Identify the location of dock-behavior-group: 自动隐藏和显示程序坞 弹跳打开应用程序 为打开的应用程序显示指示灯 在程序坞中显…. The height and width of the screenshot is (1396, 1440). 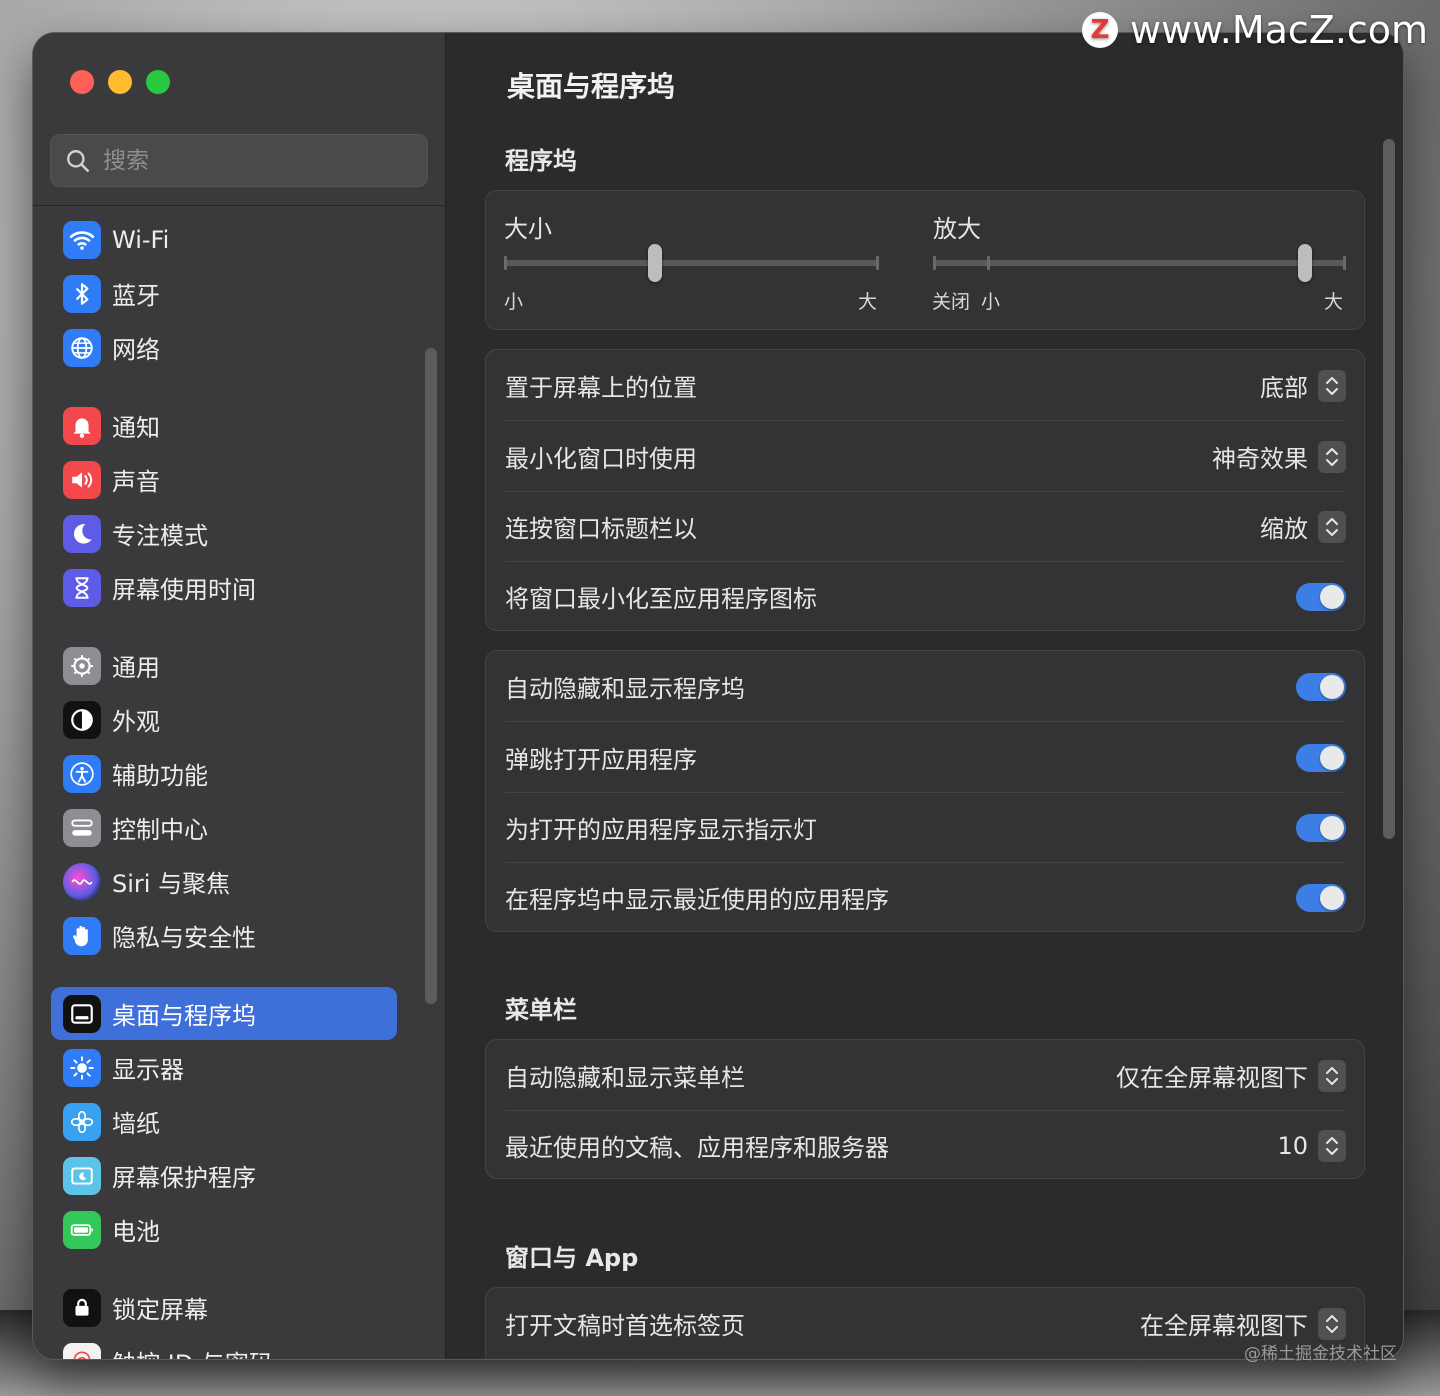
(925, 791).